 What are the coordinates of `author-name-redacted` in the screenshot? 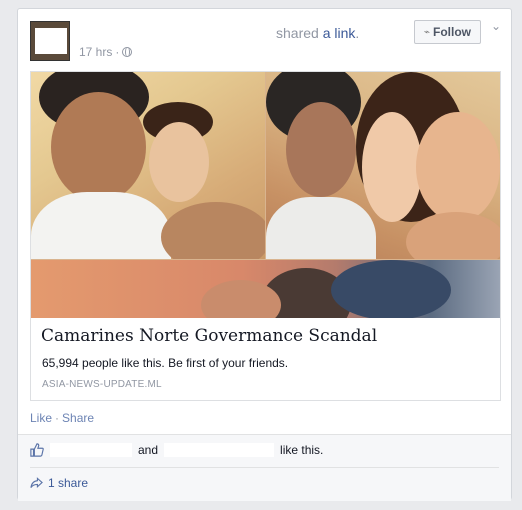 It's located at (168, 31).